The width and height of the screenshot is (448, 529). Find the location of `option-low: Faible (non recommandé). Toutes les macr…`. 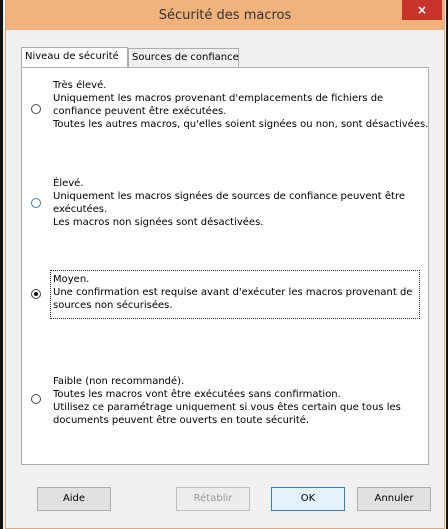

option-low: Faible (non recommandé). Toutes les macr… is located at coordinates (225, 406).